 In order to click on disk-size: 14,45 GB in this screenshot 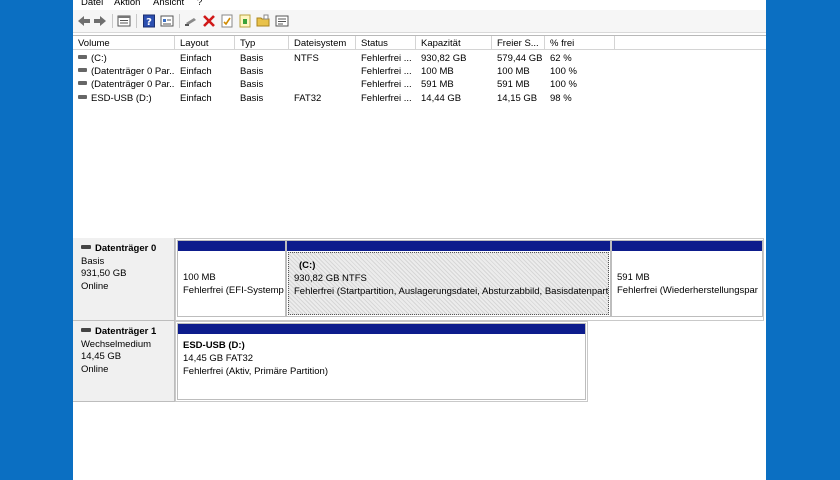, I will do `click(101, 356)`.